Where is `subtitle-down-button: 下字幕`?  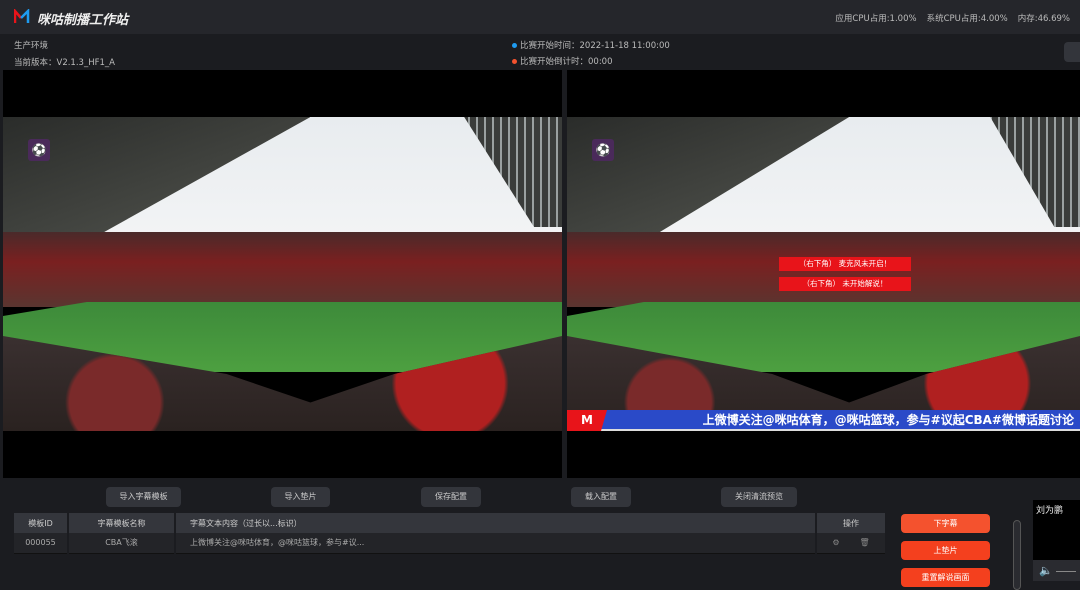 subtitle-down-button: 下字幕 is located at coordinates (945, 523).